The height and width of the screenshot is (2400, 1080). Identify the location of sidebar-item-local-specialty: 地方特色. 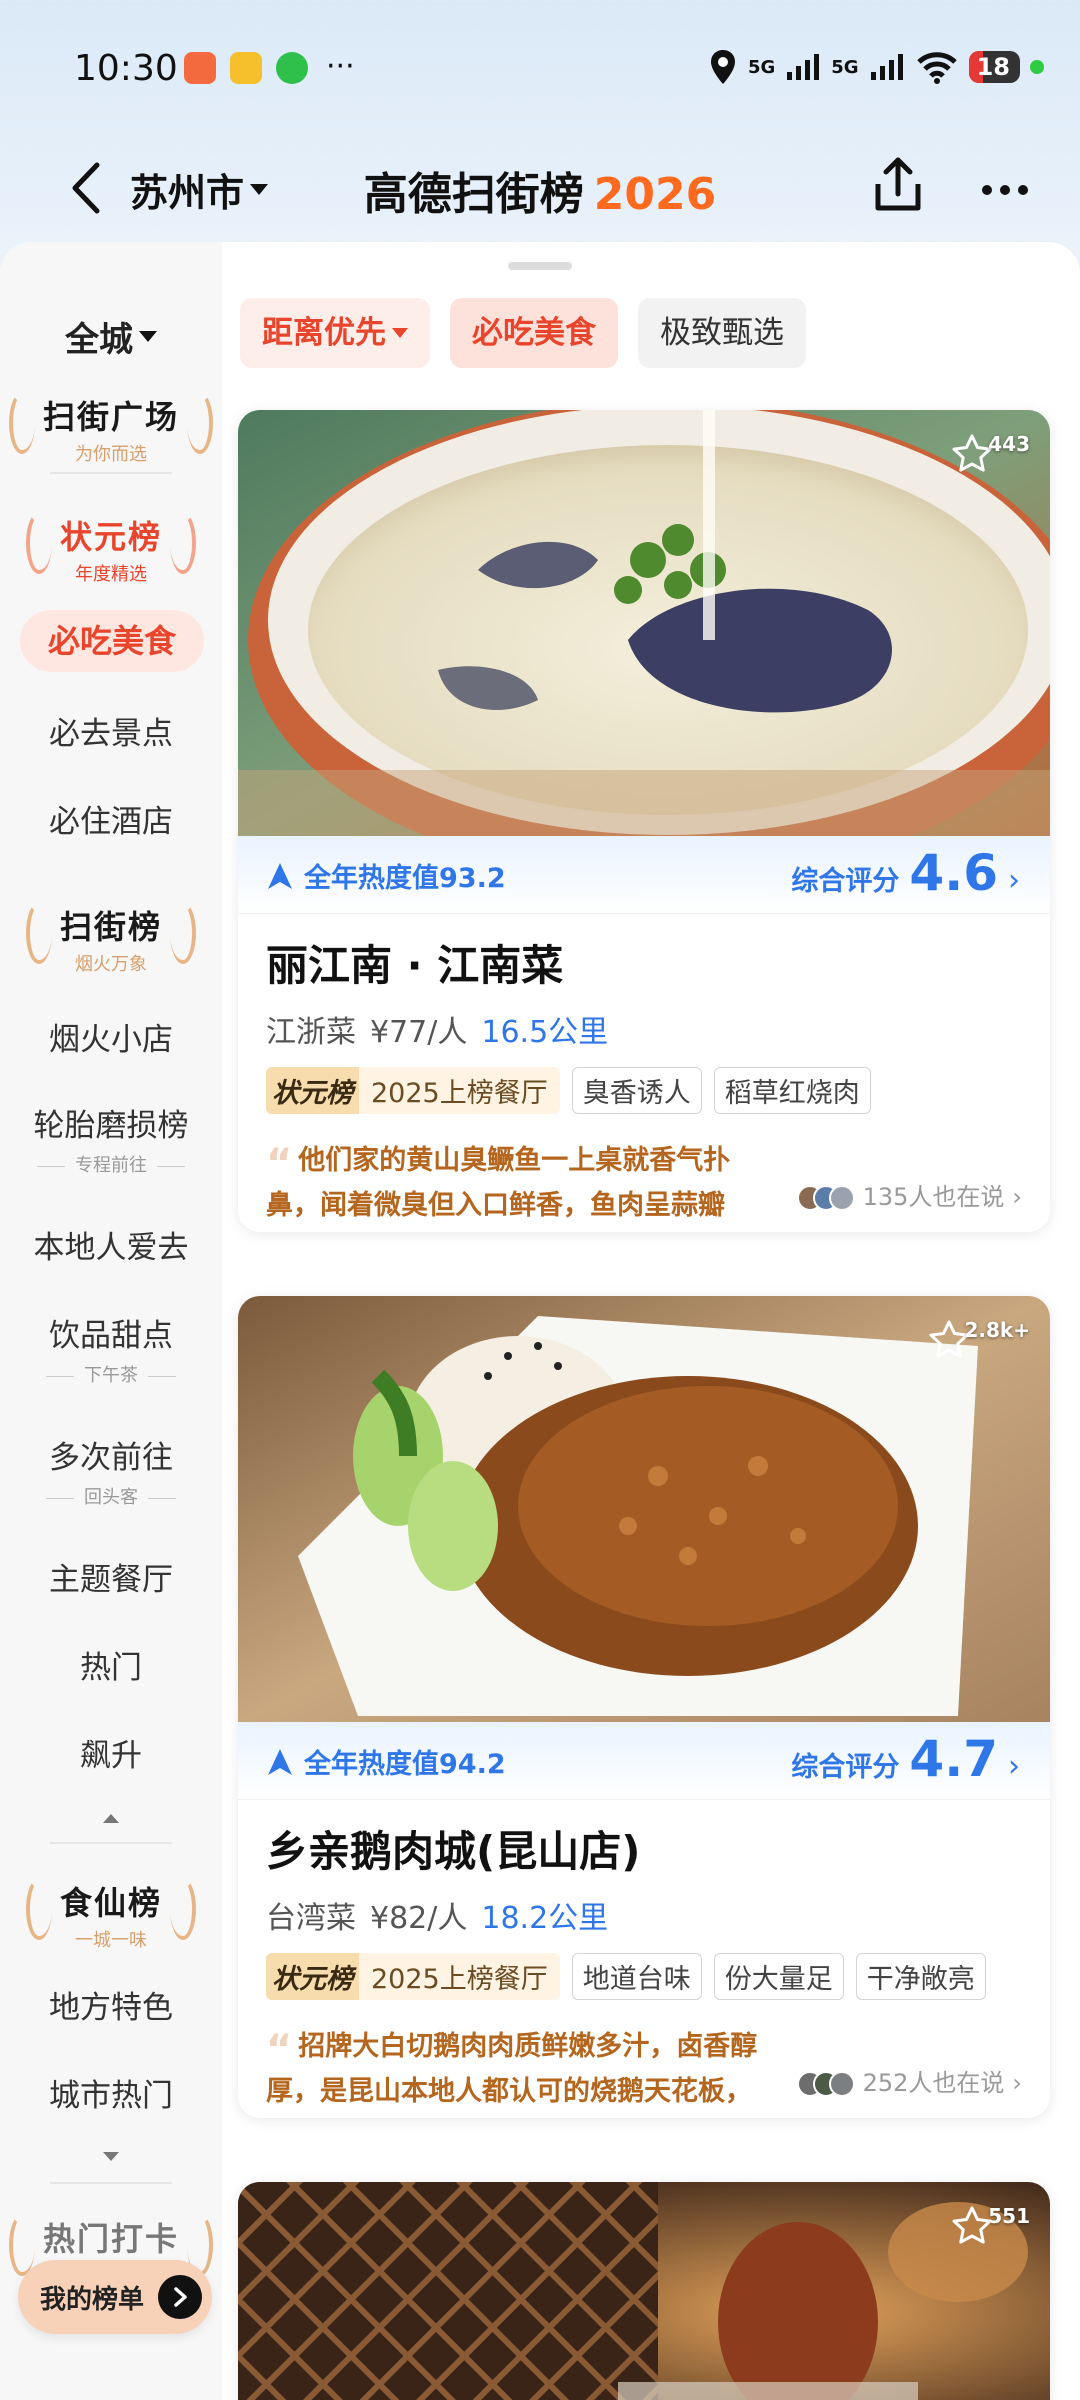
(111, 2004).